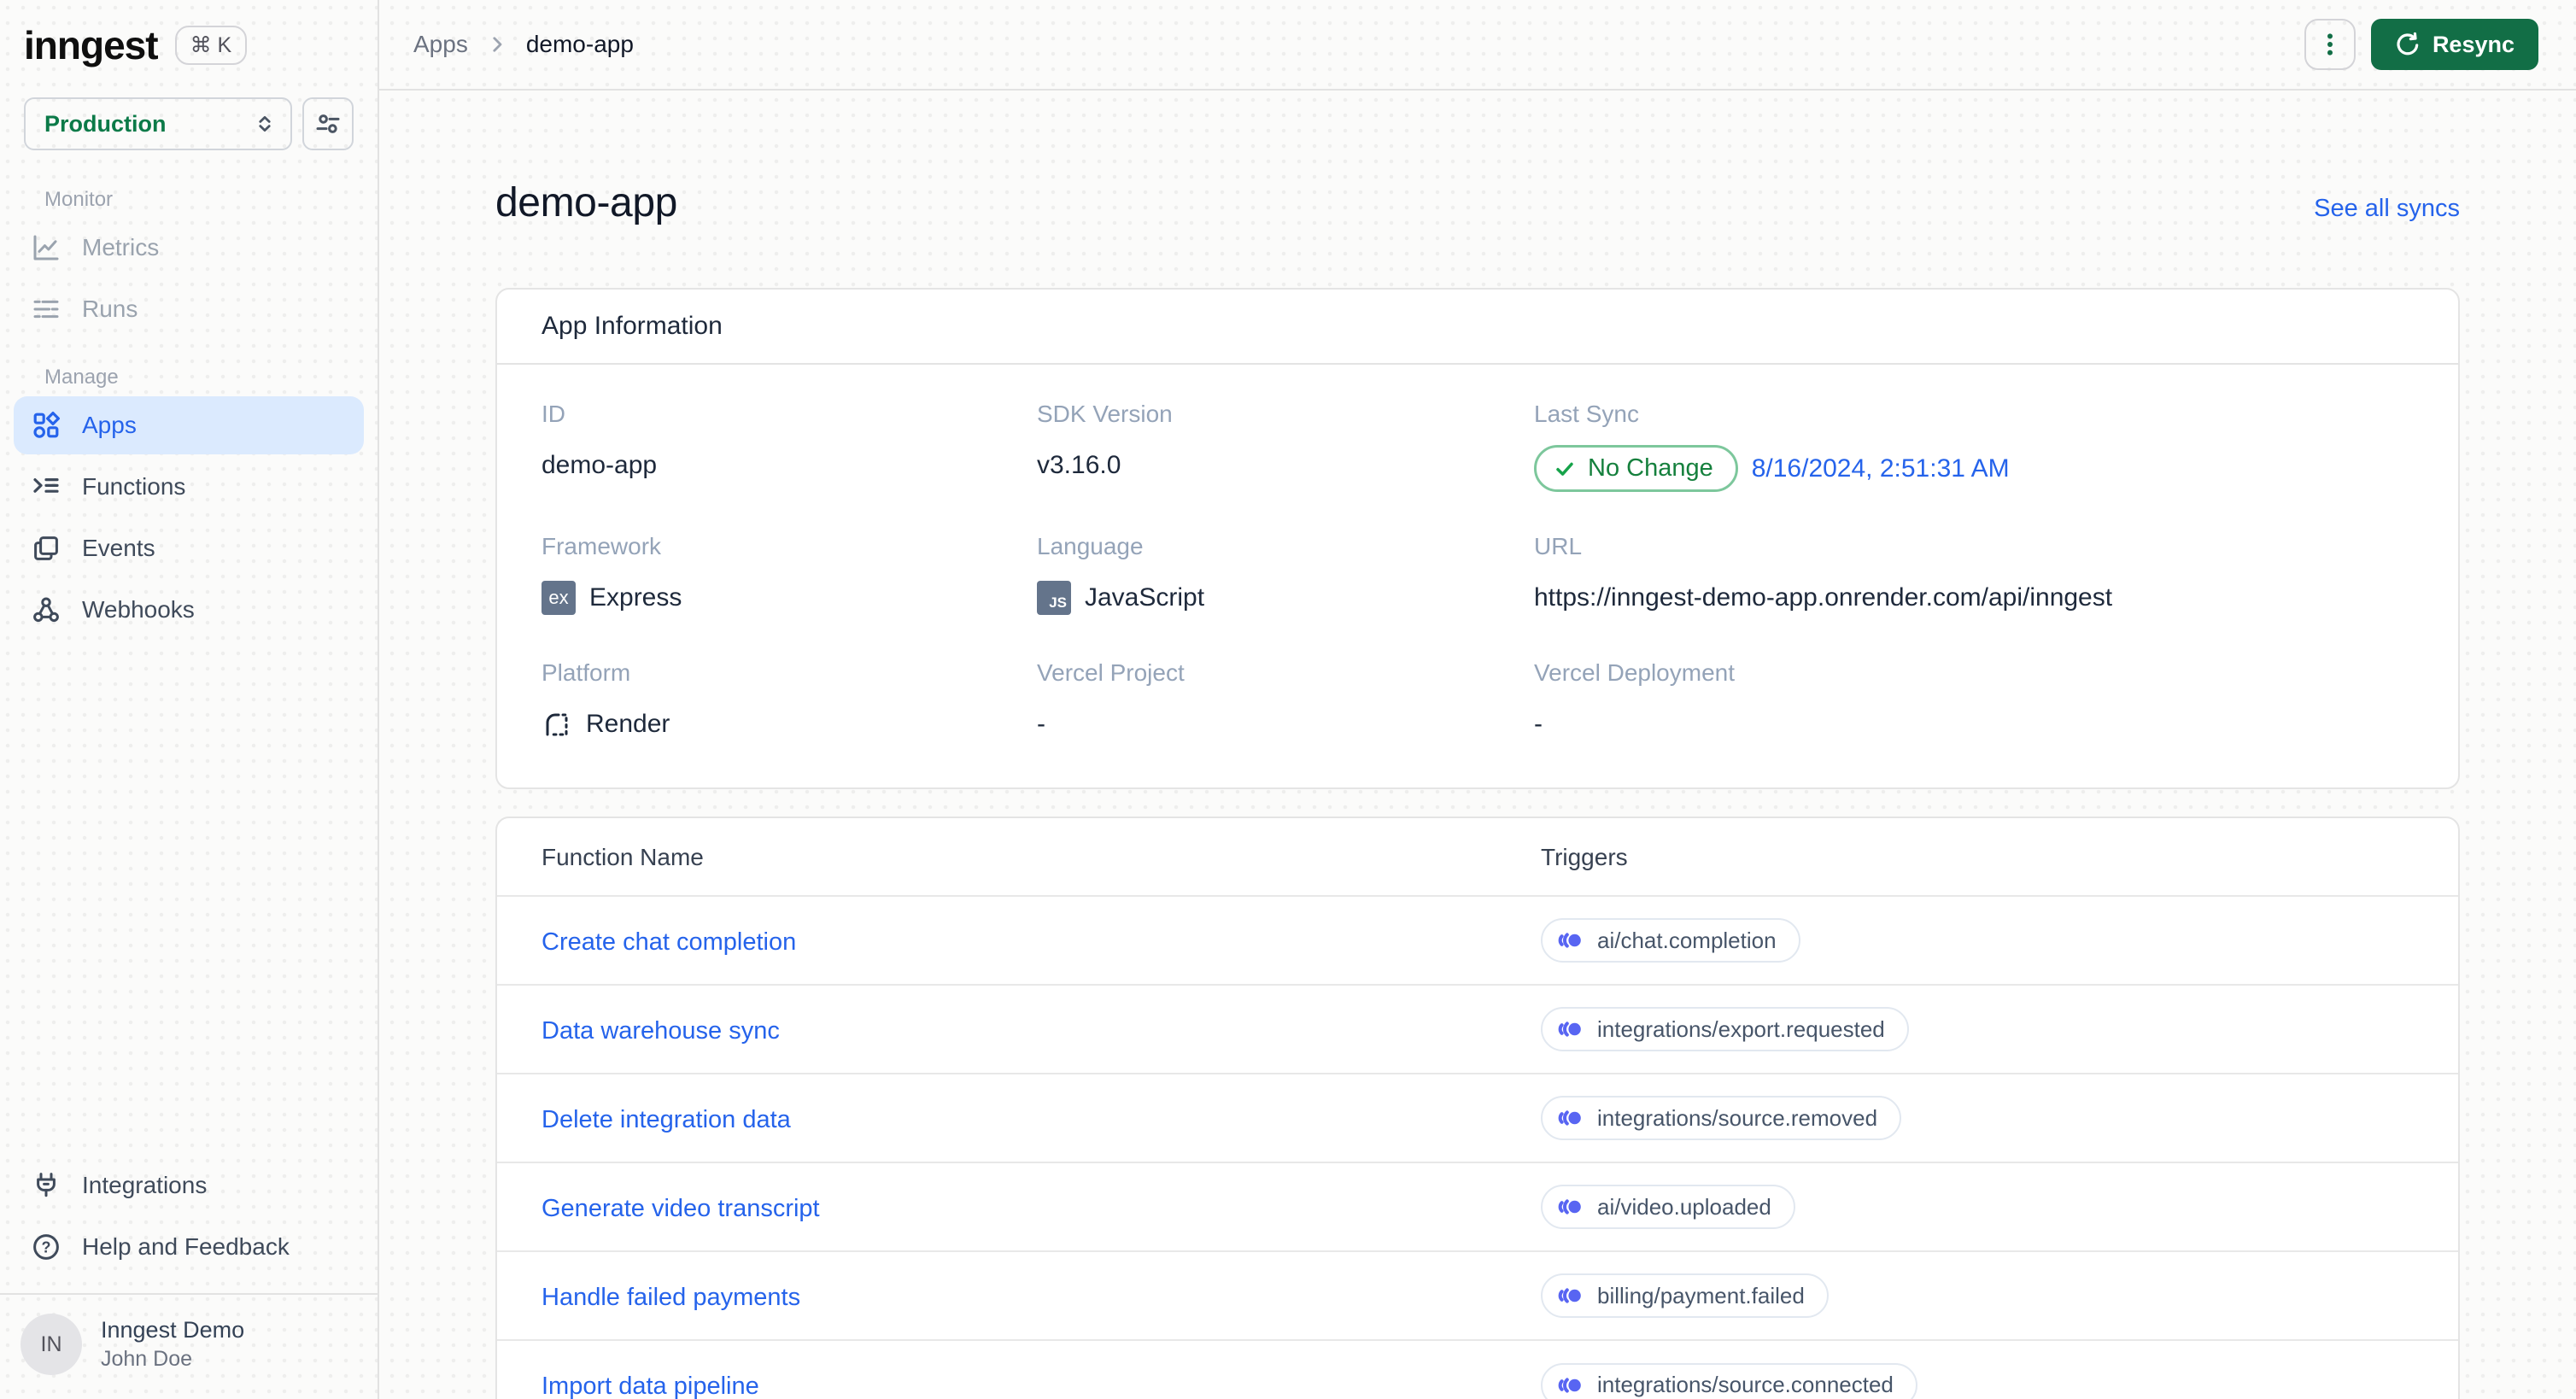  I want to click on no-change-label: No Change, so click(1650, 468).